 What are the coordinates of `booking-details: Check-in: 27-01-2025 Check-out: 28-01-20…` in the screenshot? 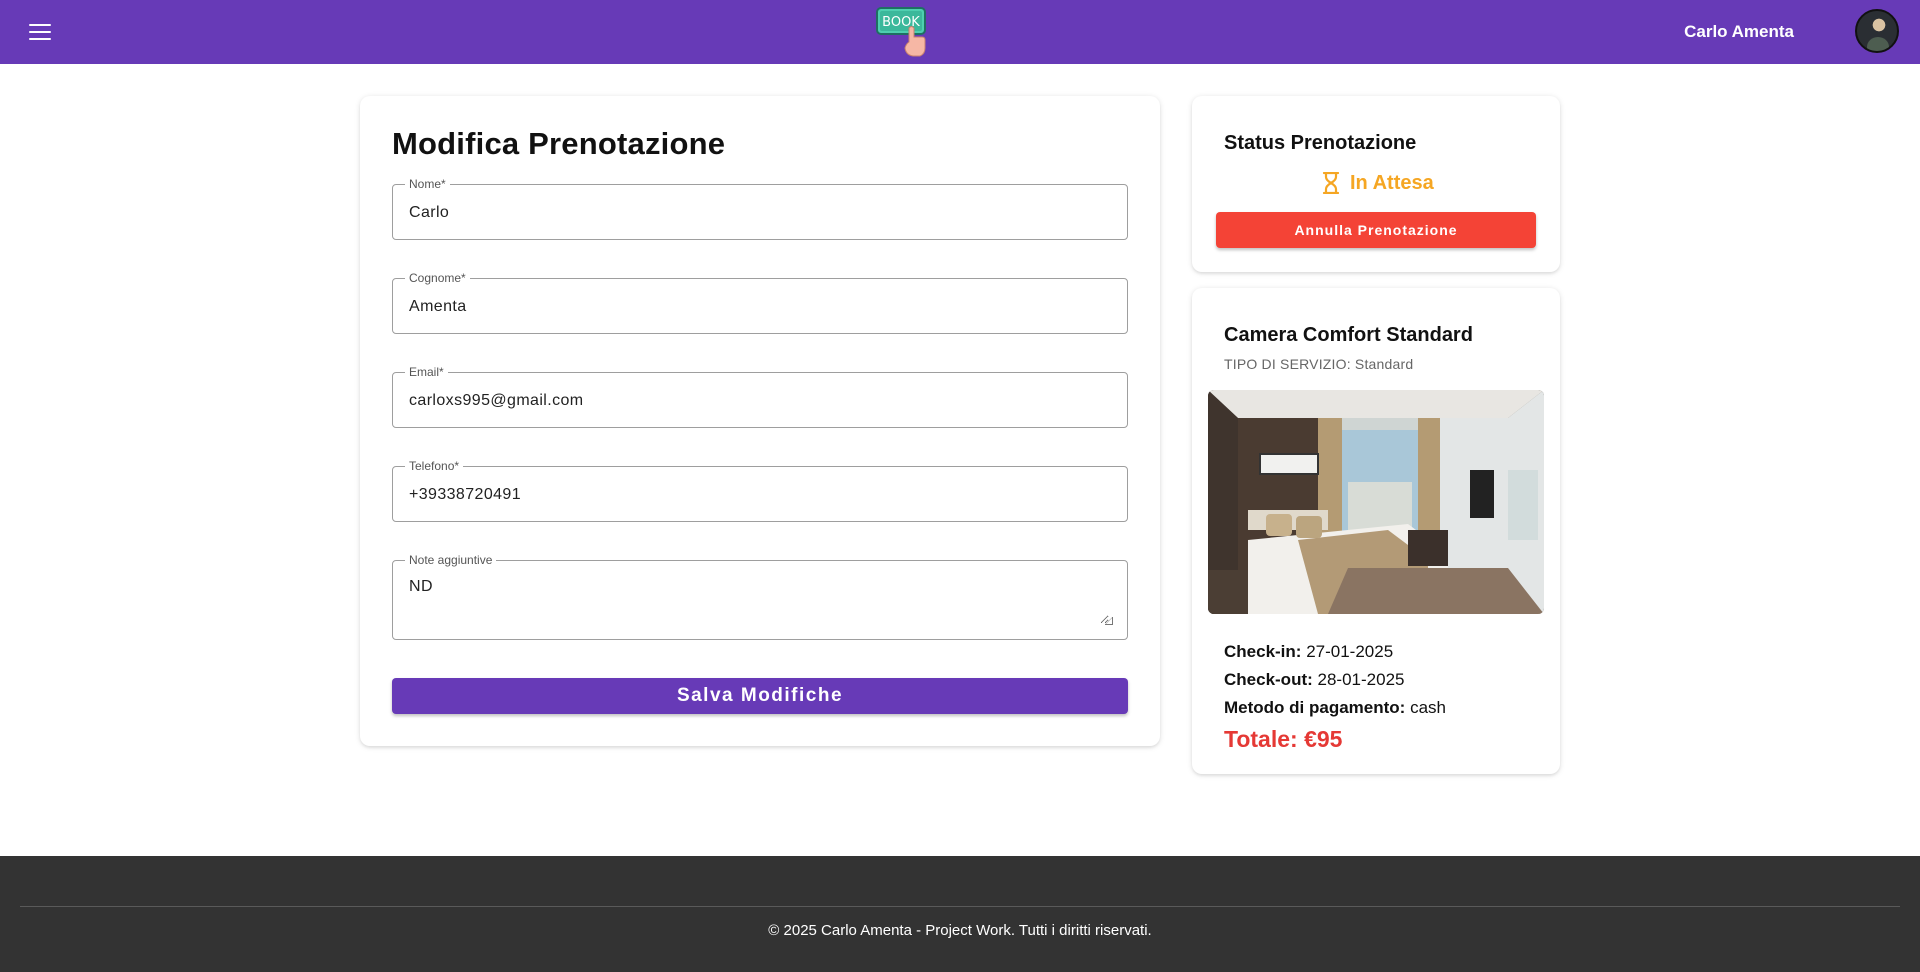 It's located at (1335, 697).